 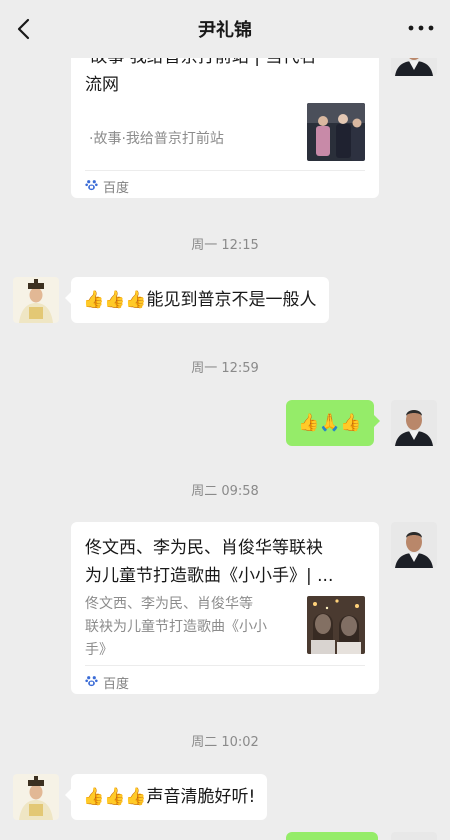 What do you see at coordinates (166, 797) in the screenshot?
I see `message-bubble: 👍👍👍声音清脆好听!` at bounding box center [166, 797].